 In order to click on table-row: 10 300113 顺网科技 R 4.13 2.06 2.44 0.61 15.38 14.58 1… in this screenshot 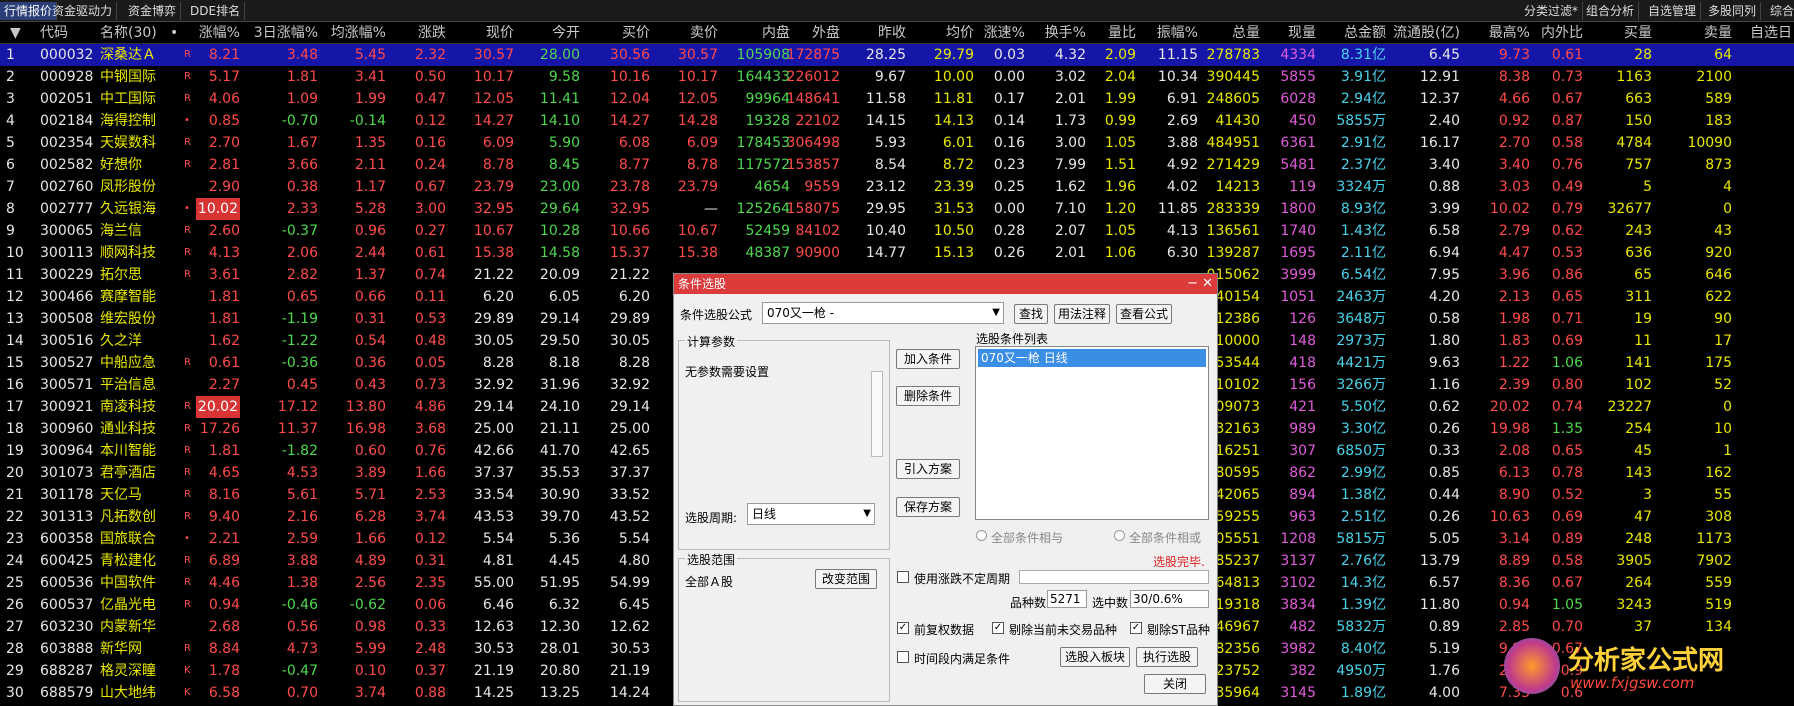, I will do `click(897, 253)`.